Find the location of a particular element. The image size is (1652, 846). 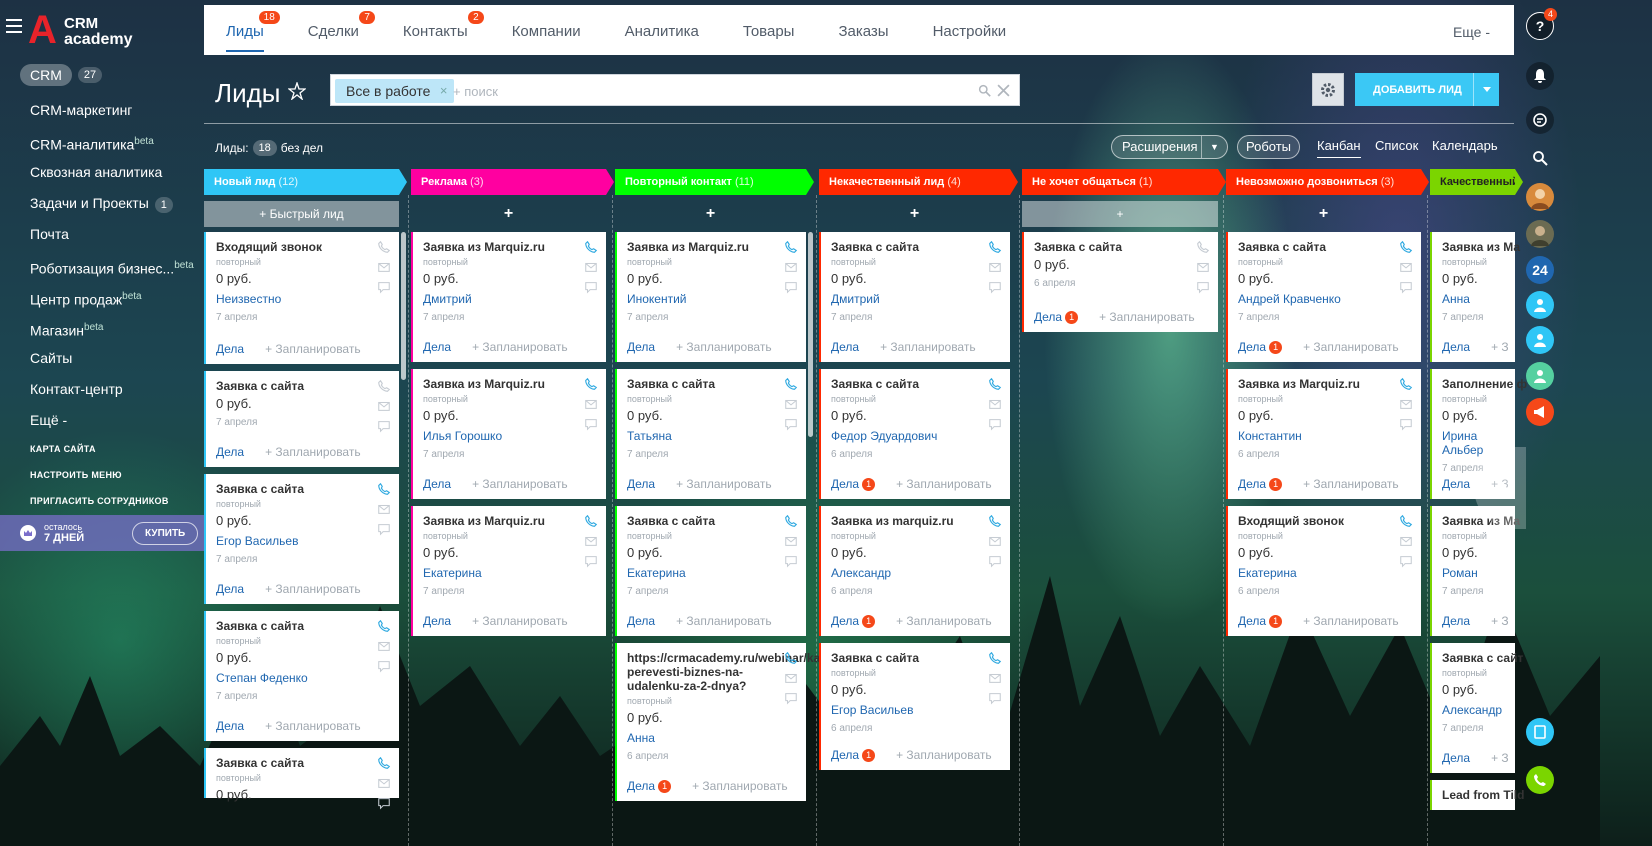

sidebar-invite-link: ПРИГЛАСИТЬ СОТРУДНИКОВ is located at coordinates (122, 501).